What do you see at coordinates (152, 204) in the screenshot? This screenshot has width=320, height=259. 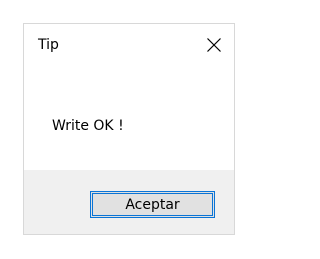 I see `aceptar-button: Aceptar` at bounding box center [152, 204].